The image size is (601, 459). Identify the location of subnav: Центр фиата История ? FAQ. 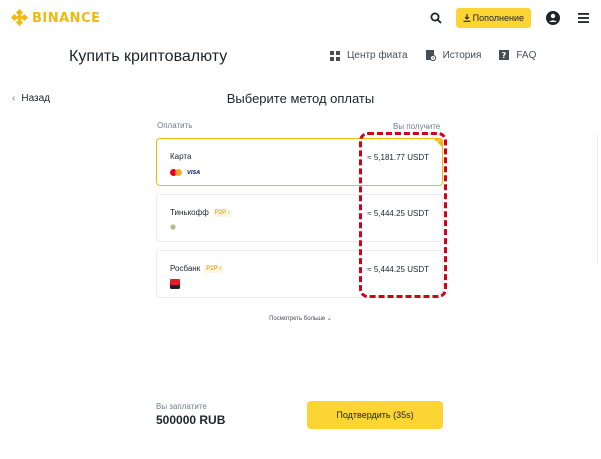
(442, 55).